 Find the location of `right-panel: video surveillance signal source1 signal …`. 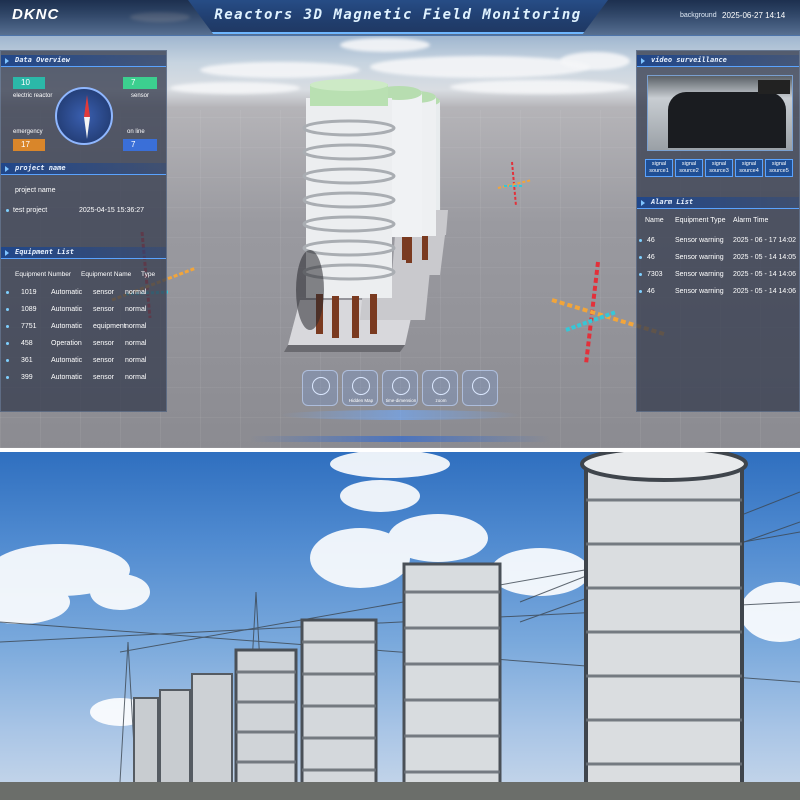

right-panel: video surveillance signal source1 signal … is located at coordinates (718, 231).